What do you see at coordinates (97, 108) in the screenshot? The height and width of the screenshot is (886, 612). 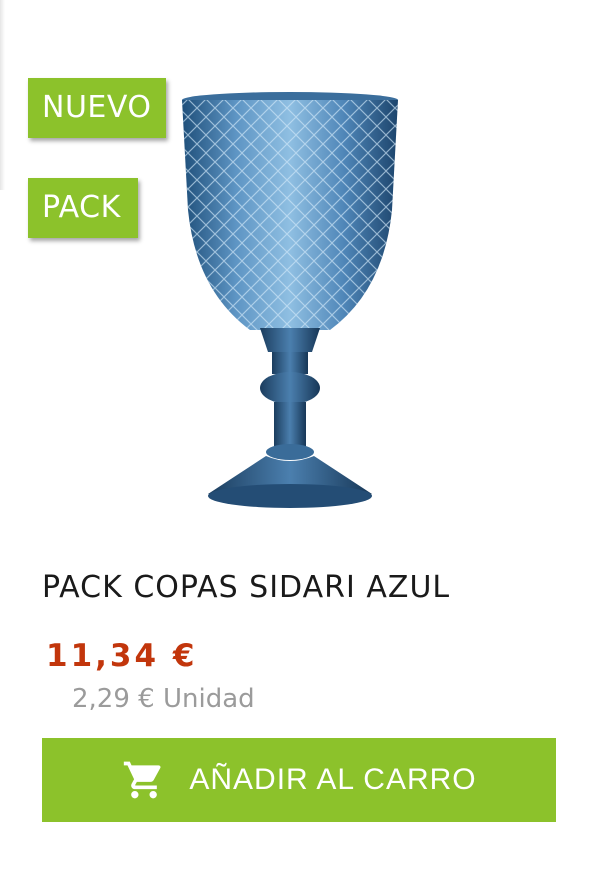 I see `badge-new: NUEVO` at bounding box center [97, 108].